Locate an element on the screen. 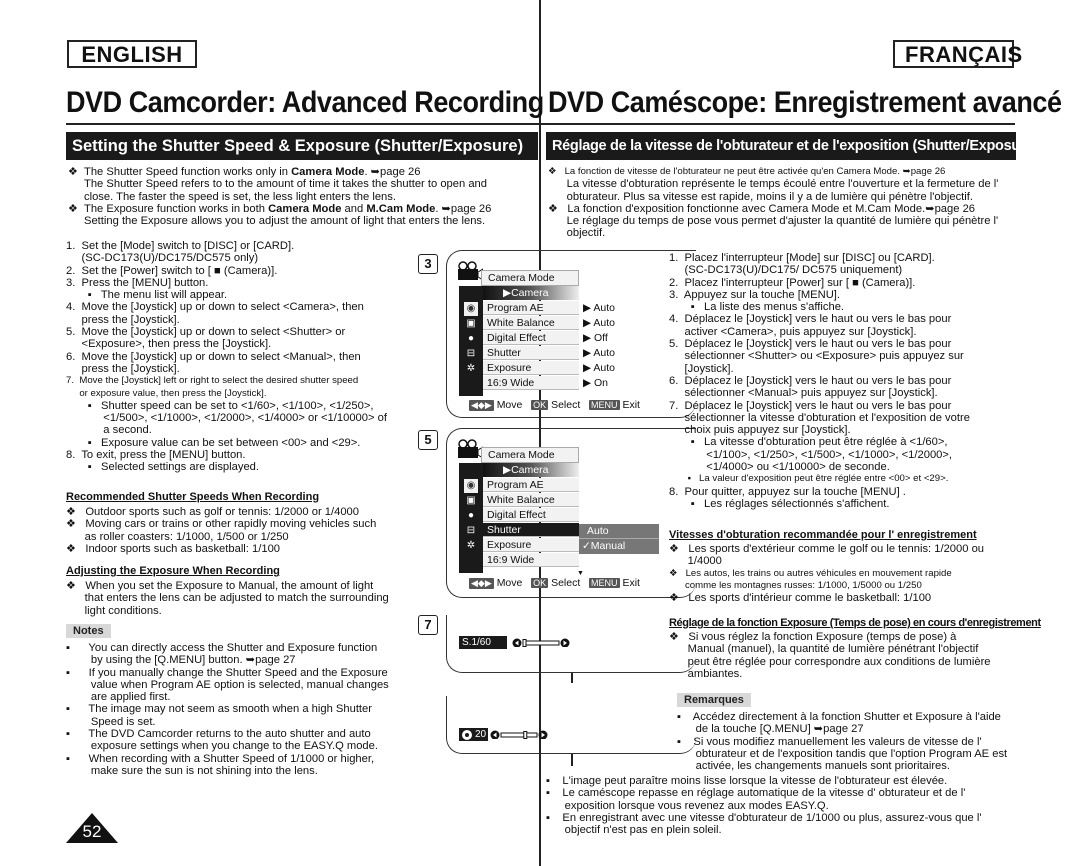 This screenshot has height=866, width=1080. scroll-down-icon: ▼ is located at coordinates (580, 573).